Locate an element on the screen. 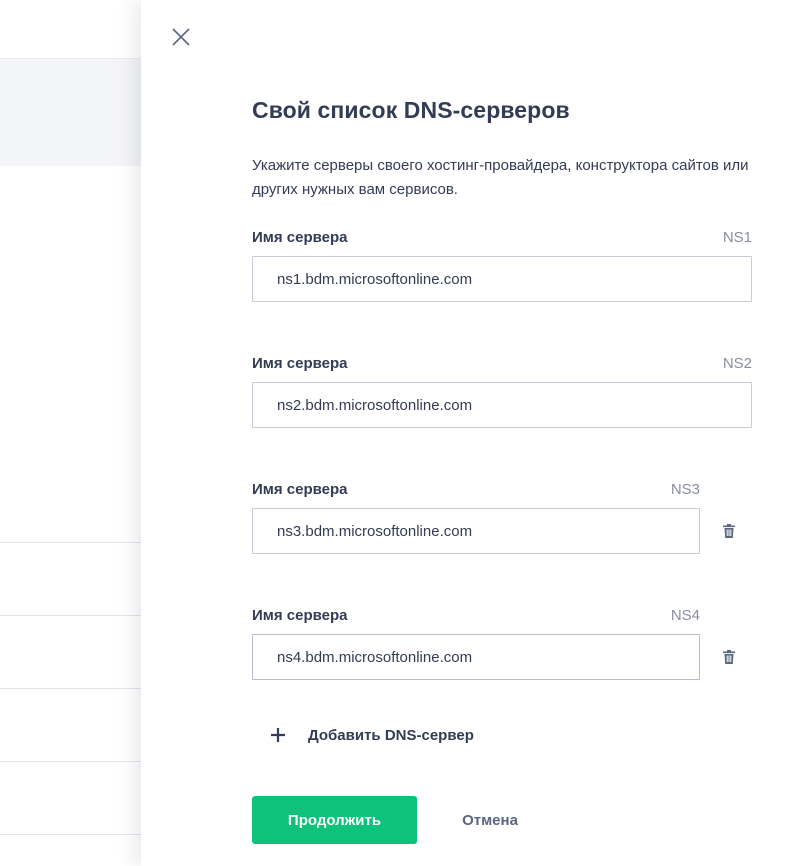  server-field-ns1: Имя сервера NS1 is located at coordinates (502, 265).